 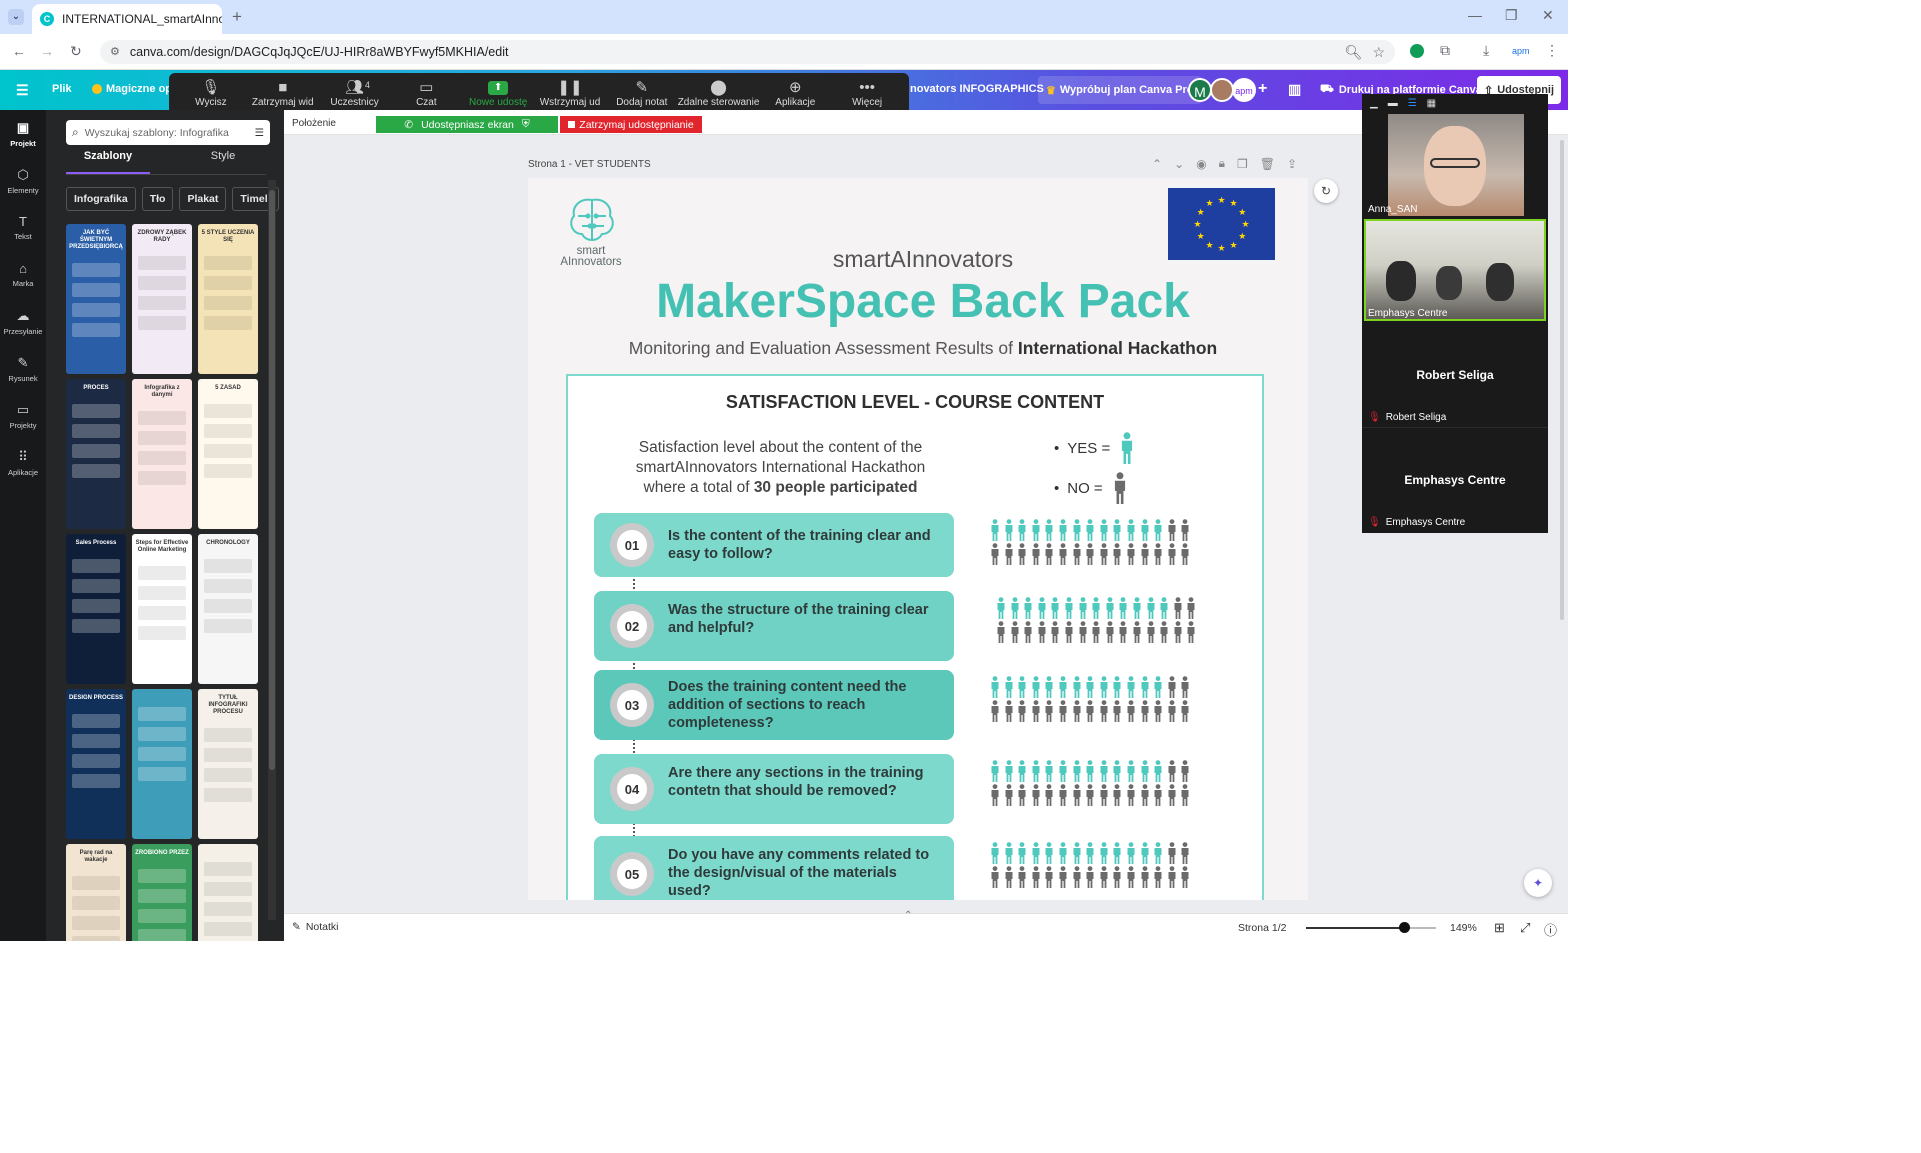 What do you see at coordinates (162, 454) in the screenshot?
I see `template-thumbnail: Infografika z danymi` at bounding box center [162, 454].